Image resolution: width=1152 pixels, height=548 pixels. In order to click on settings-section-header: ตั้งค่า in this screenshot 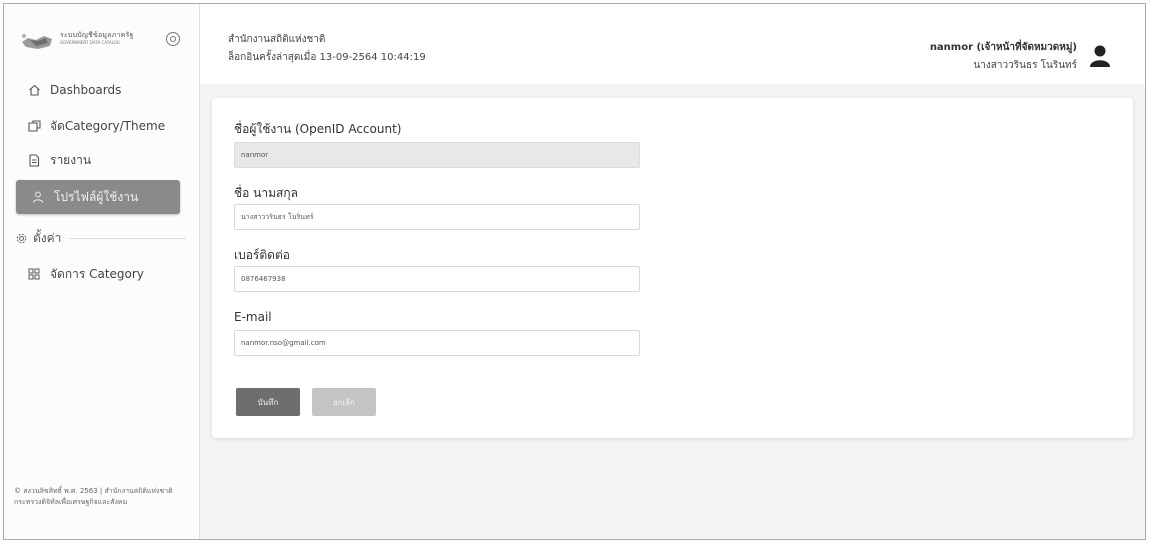, I will do `click(101, 238)`.